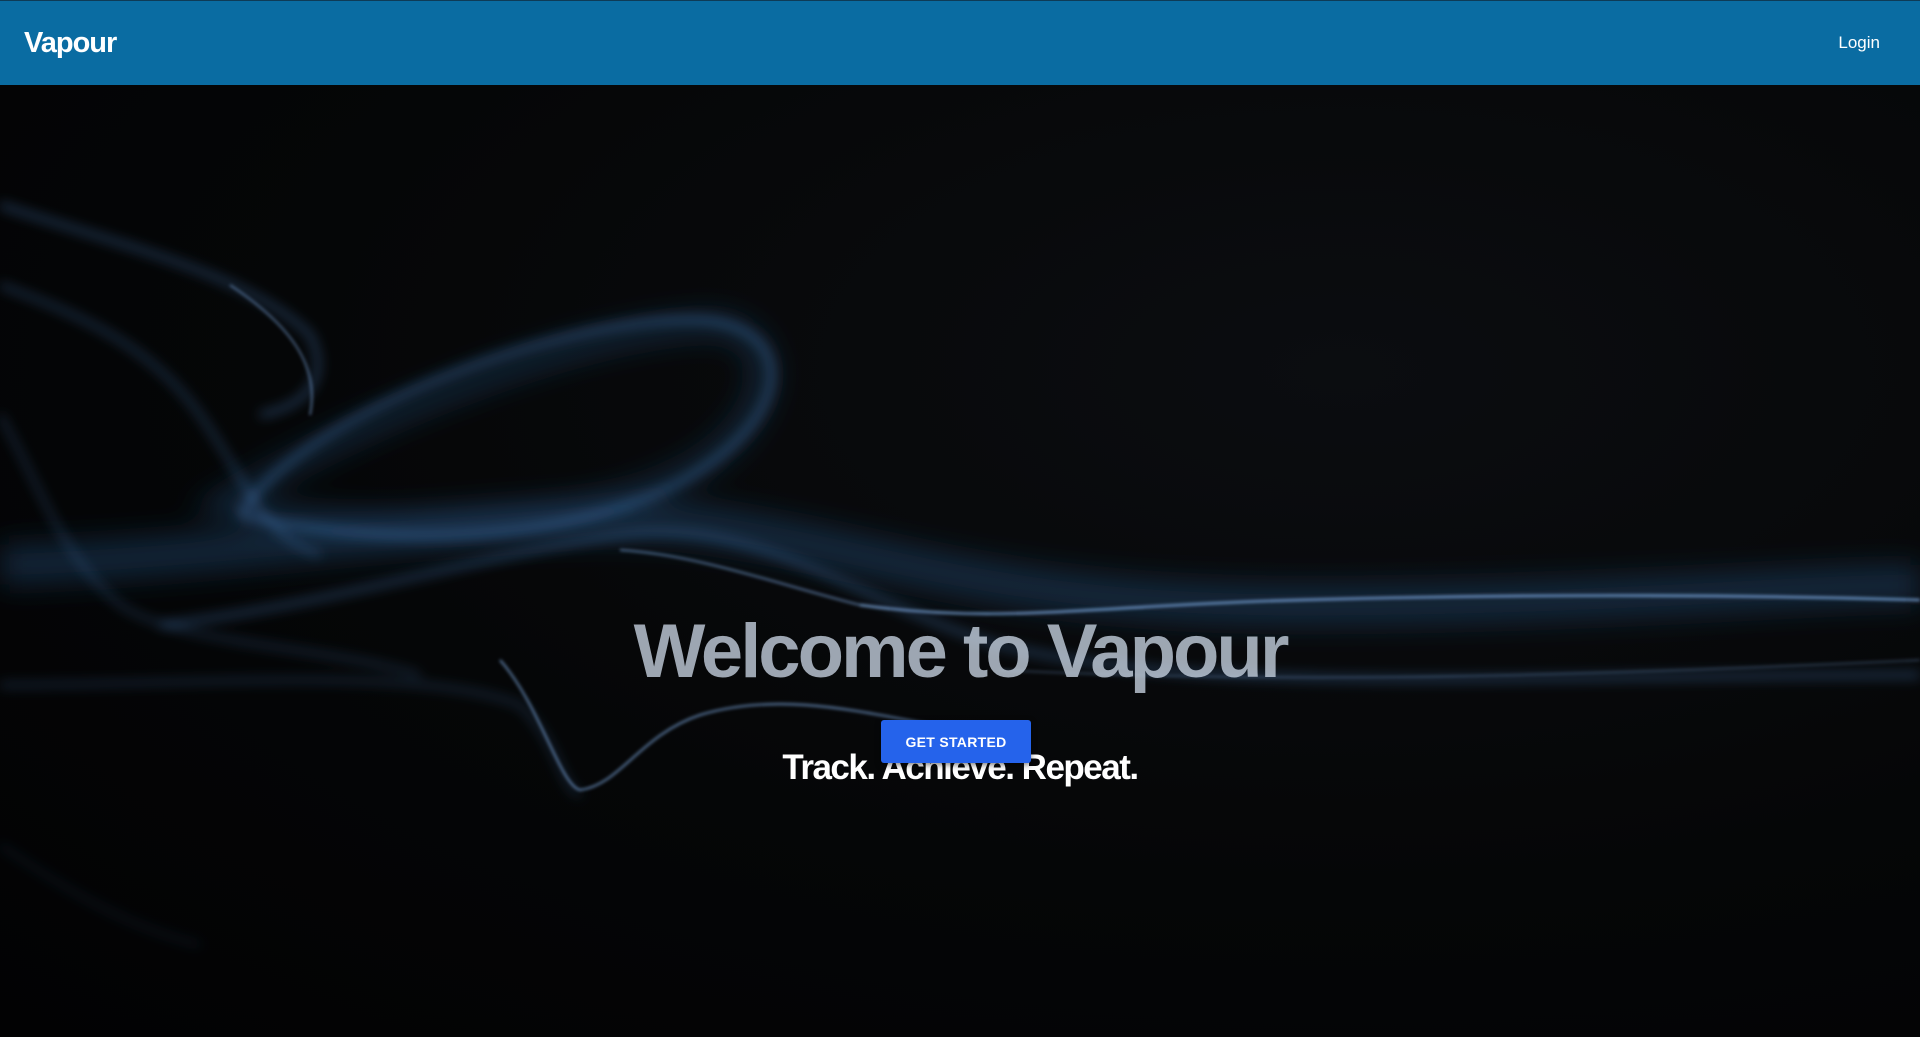 The height and width of the screenshot is (1037, 1920). I want to click on get-started-button: GET STARTED, so click(956, 741).